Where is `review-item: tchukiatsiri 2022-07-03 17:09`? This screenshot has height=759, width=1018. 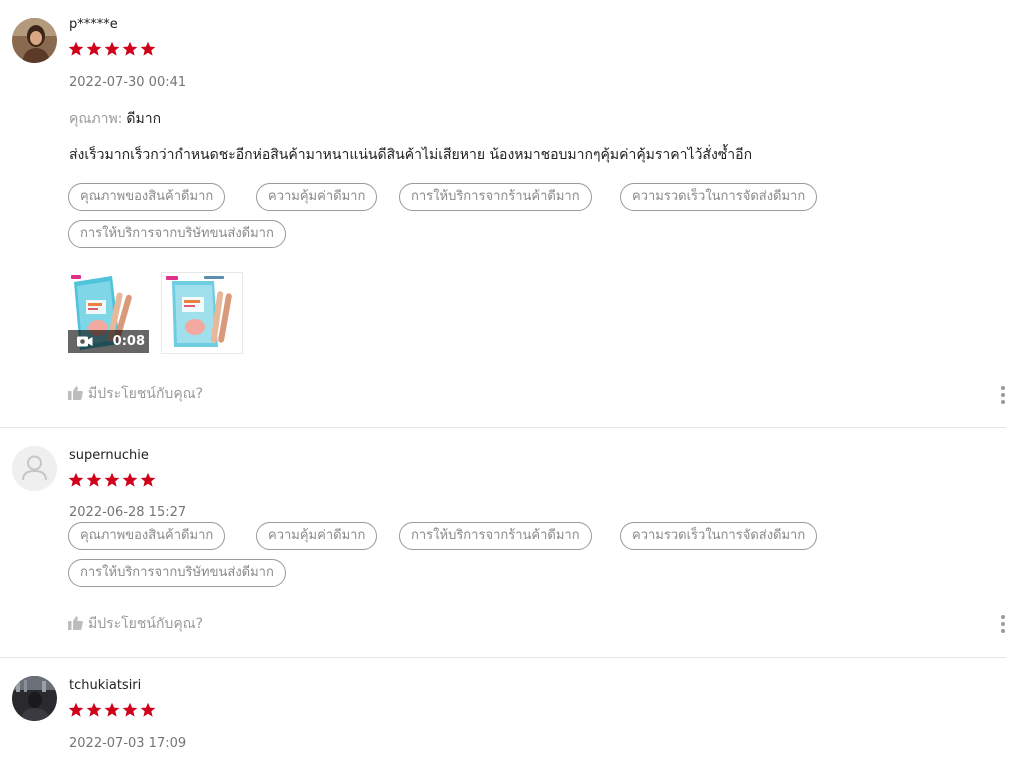 review-item: tchukiatsiri 2022-07-03 17:09 is located at coordinates (503, 708).